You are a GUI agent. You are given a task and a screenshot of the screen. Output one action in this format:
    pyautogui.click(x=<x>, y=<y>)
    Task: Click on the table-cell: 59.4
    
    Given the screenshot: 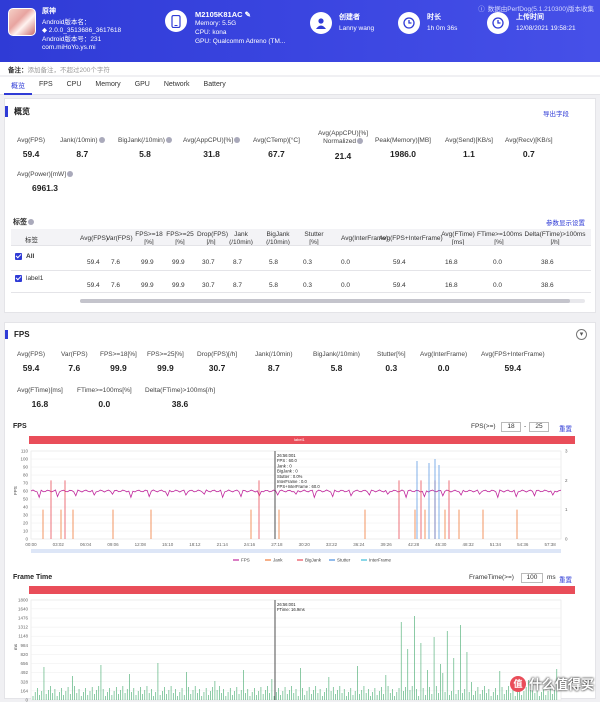 What is the action you would take?
    pyautogui.click(x=399, y=262)
    